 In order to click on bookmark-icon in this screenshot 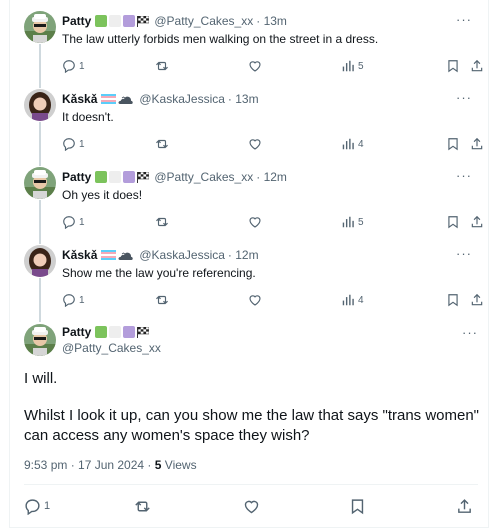, I will do `click(453, 222)`.